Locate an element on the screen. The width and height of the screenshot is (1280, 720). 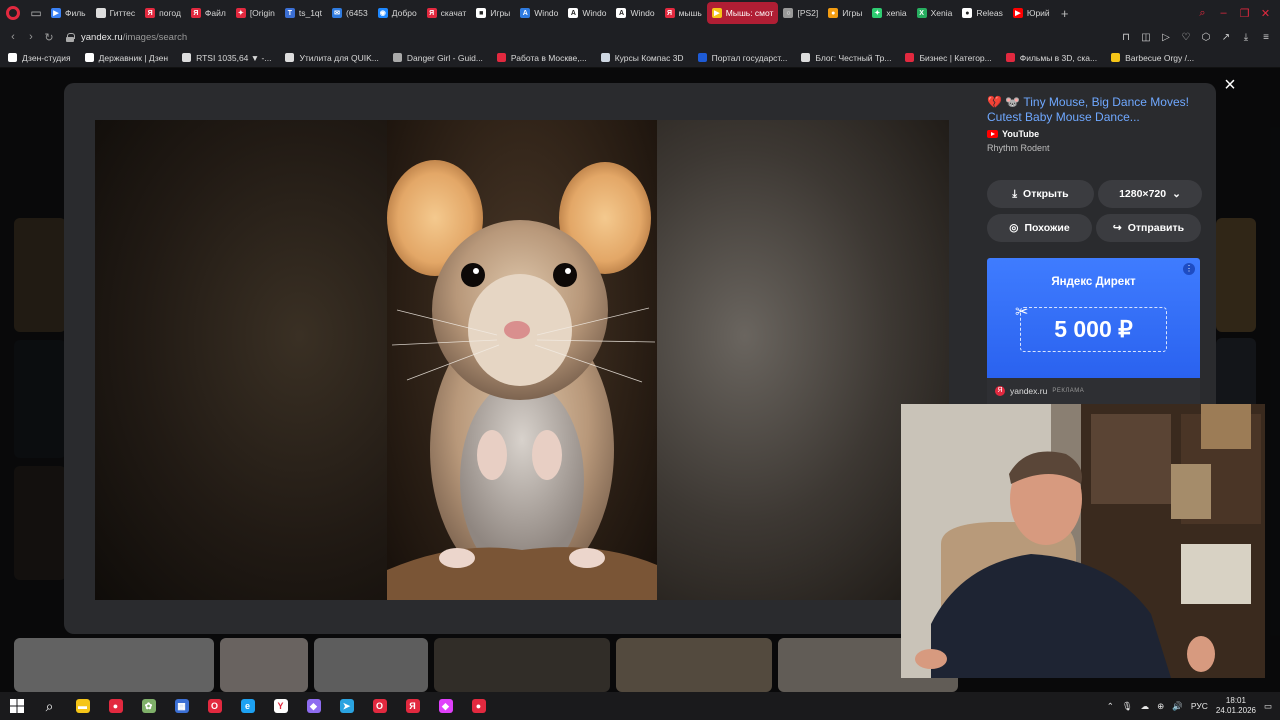
tab-favicon-icon: ✦ is located at coordinates (240, 13).